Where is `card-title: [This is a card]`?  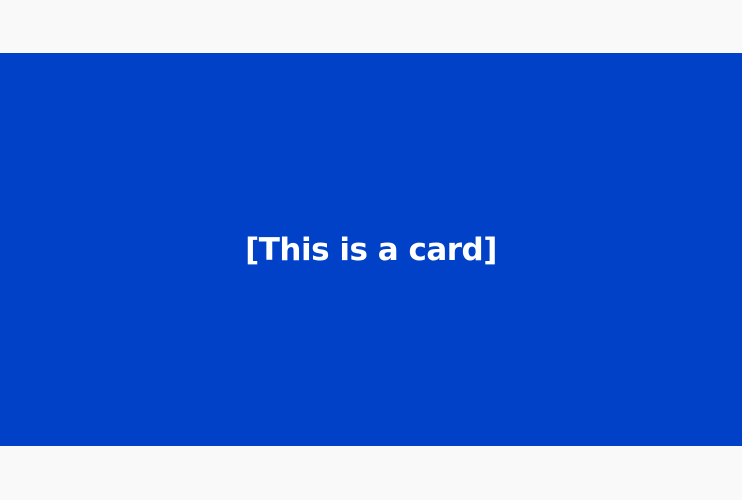
card-title: [This is a card] is located at coordinates (371, 250).